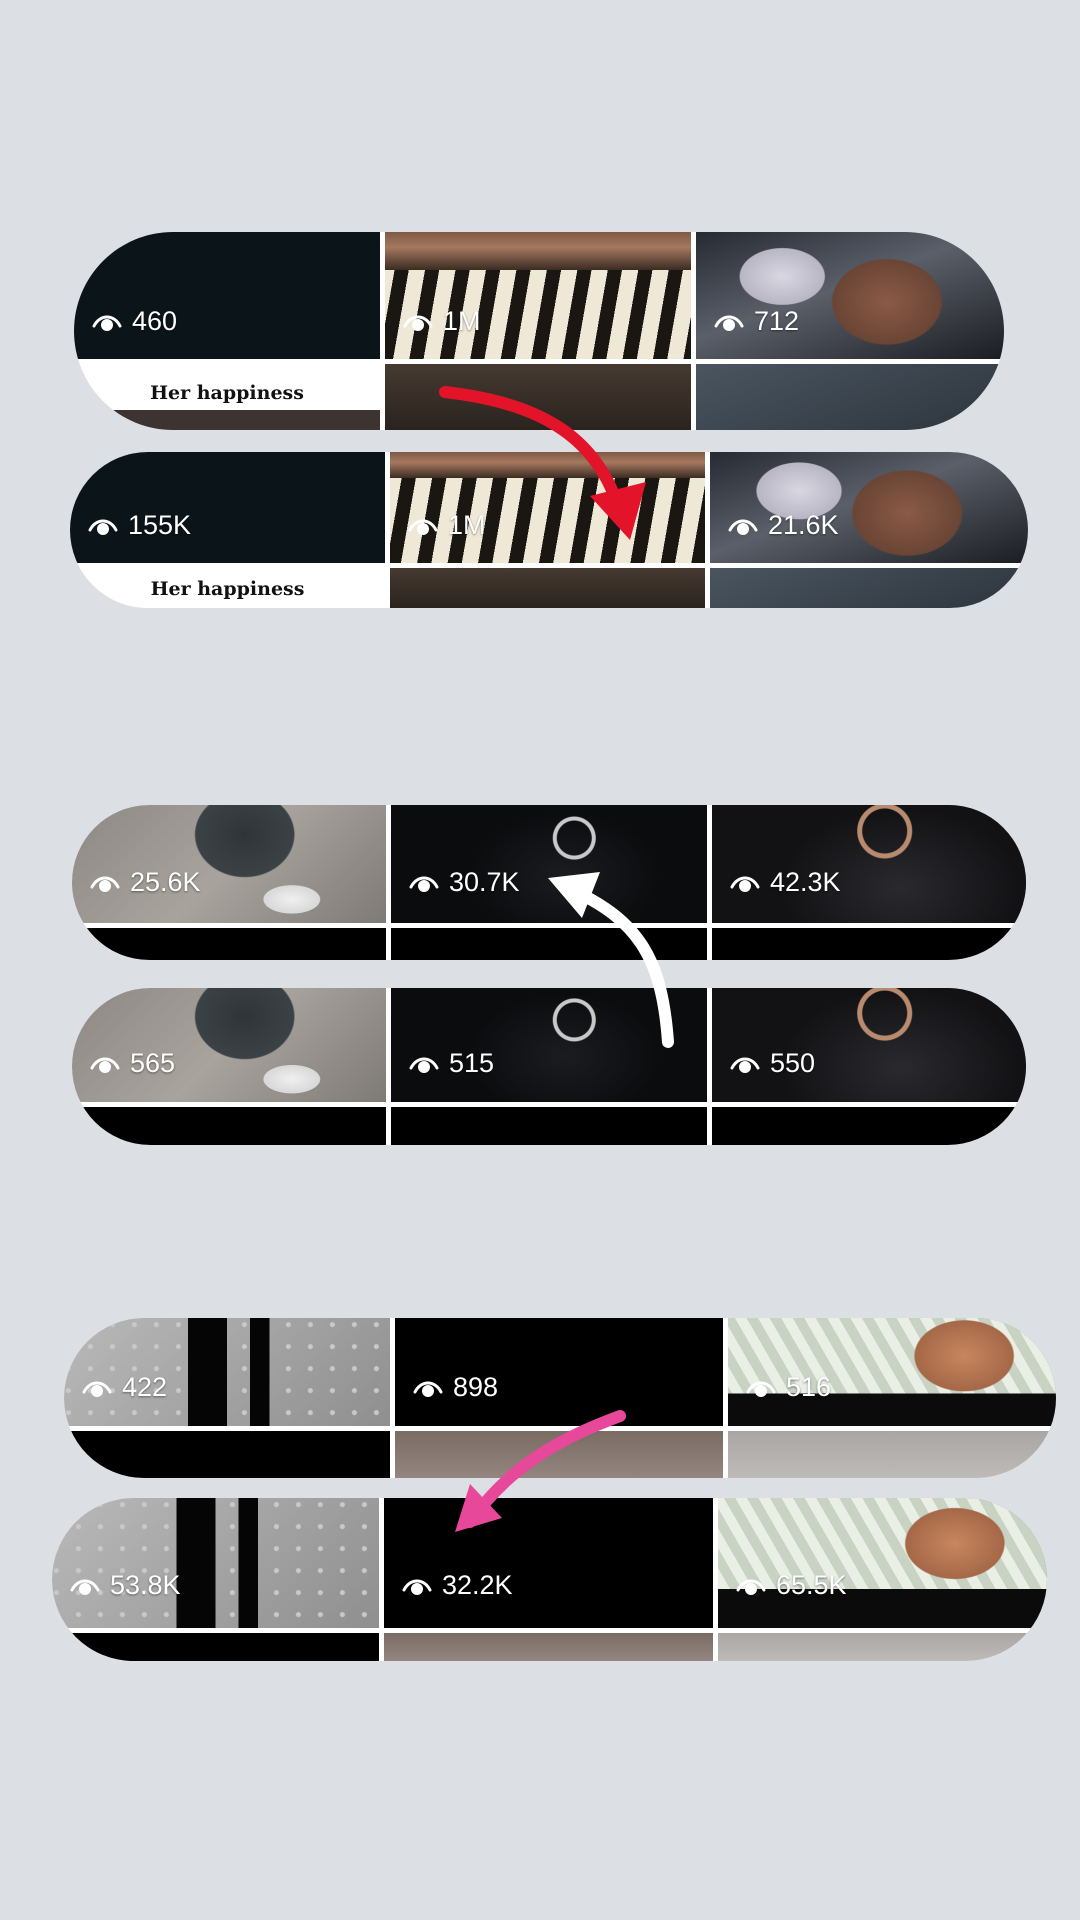  I want to click on view-count: 21.6K, so click(783, 525).